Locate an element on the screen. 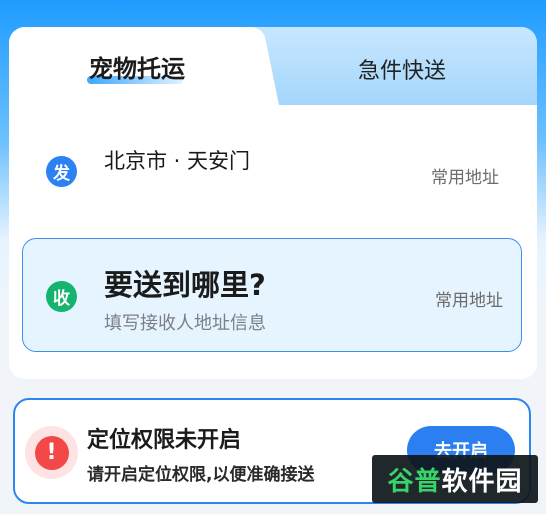 Image resolution: width=546 pixels, height=514 pixels. warning-icon: ! is located at coordinates (51, 452).